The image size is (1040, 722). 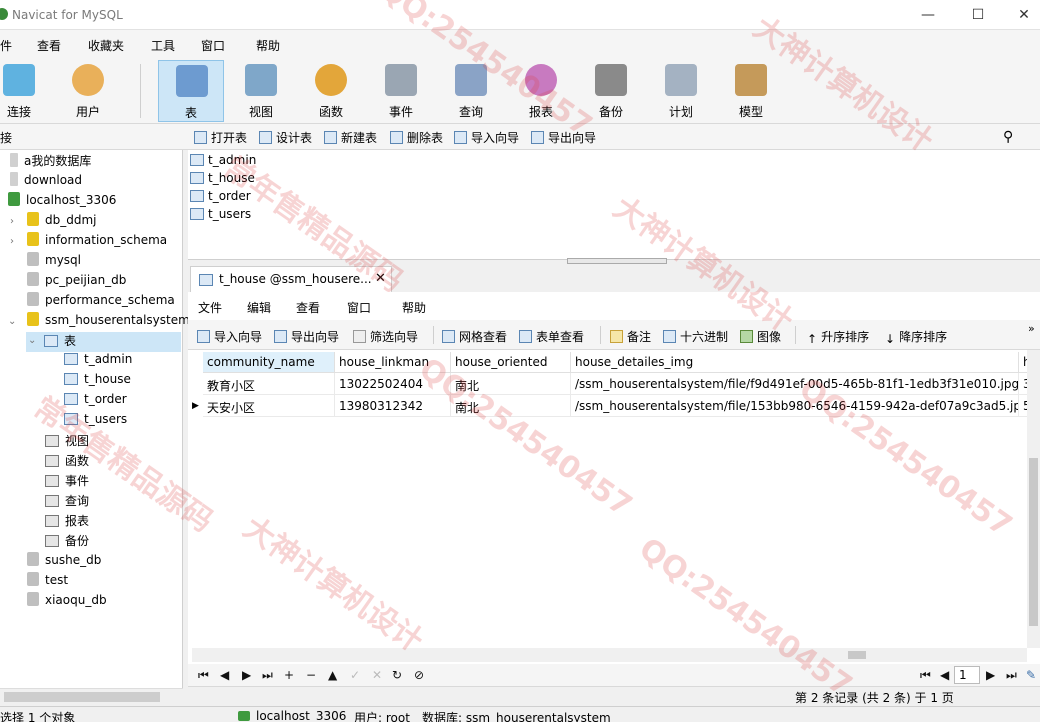 What do you see at coordinates (224, 675) in the screenshot?
I see `prev-record-button: ◀` at bounding box center [224, 675].